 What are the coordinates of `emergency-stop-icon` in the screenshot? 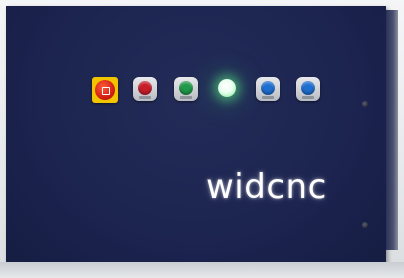 It's located at (105, 90).